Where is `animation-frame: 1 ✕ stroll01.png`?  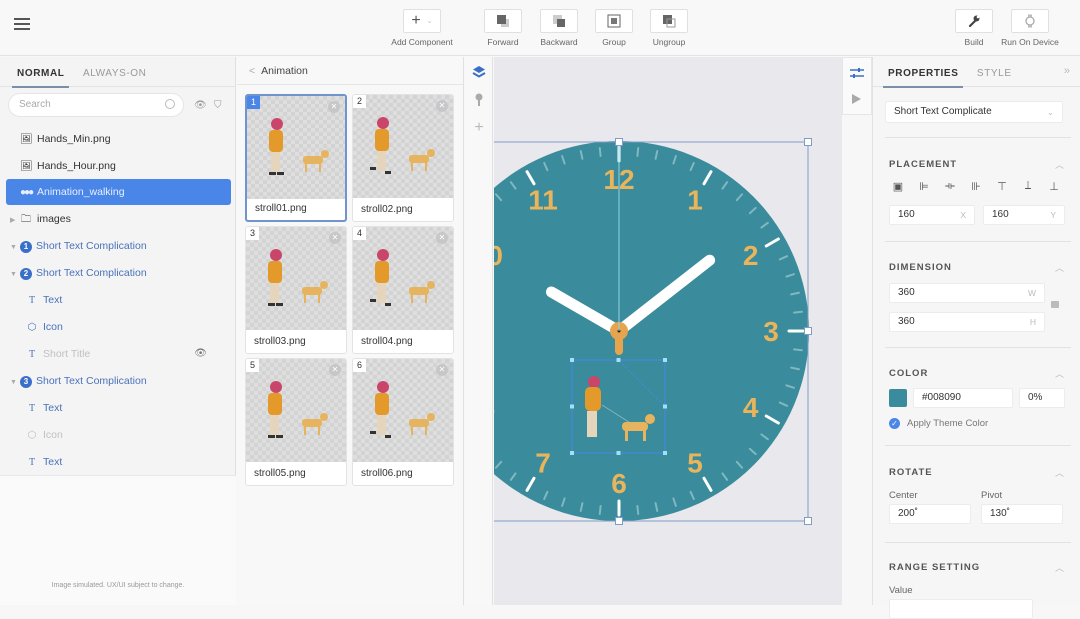
animation-frame: 1 ✕ stroll01.png is located at coordinates (296, 158).